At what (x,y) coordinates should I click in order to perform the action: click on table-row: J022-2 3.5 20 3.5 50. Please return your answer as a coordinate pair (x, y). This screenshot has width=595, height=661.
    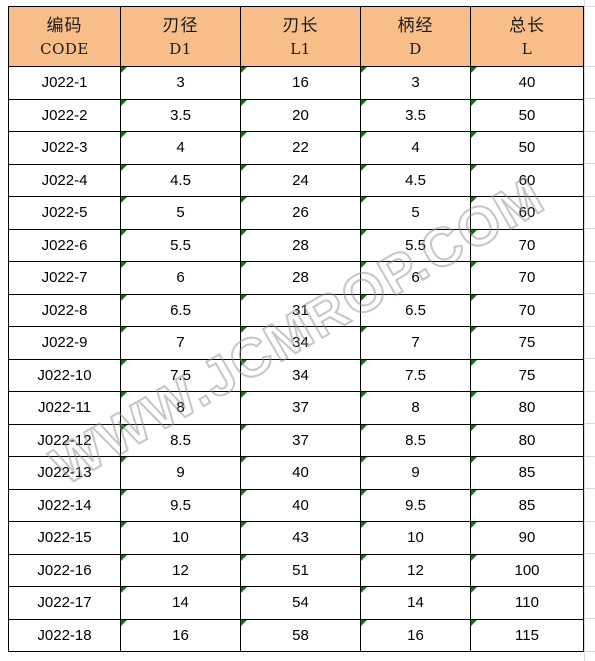
    Looking at the image, I should click on (296, 115).